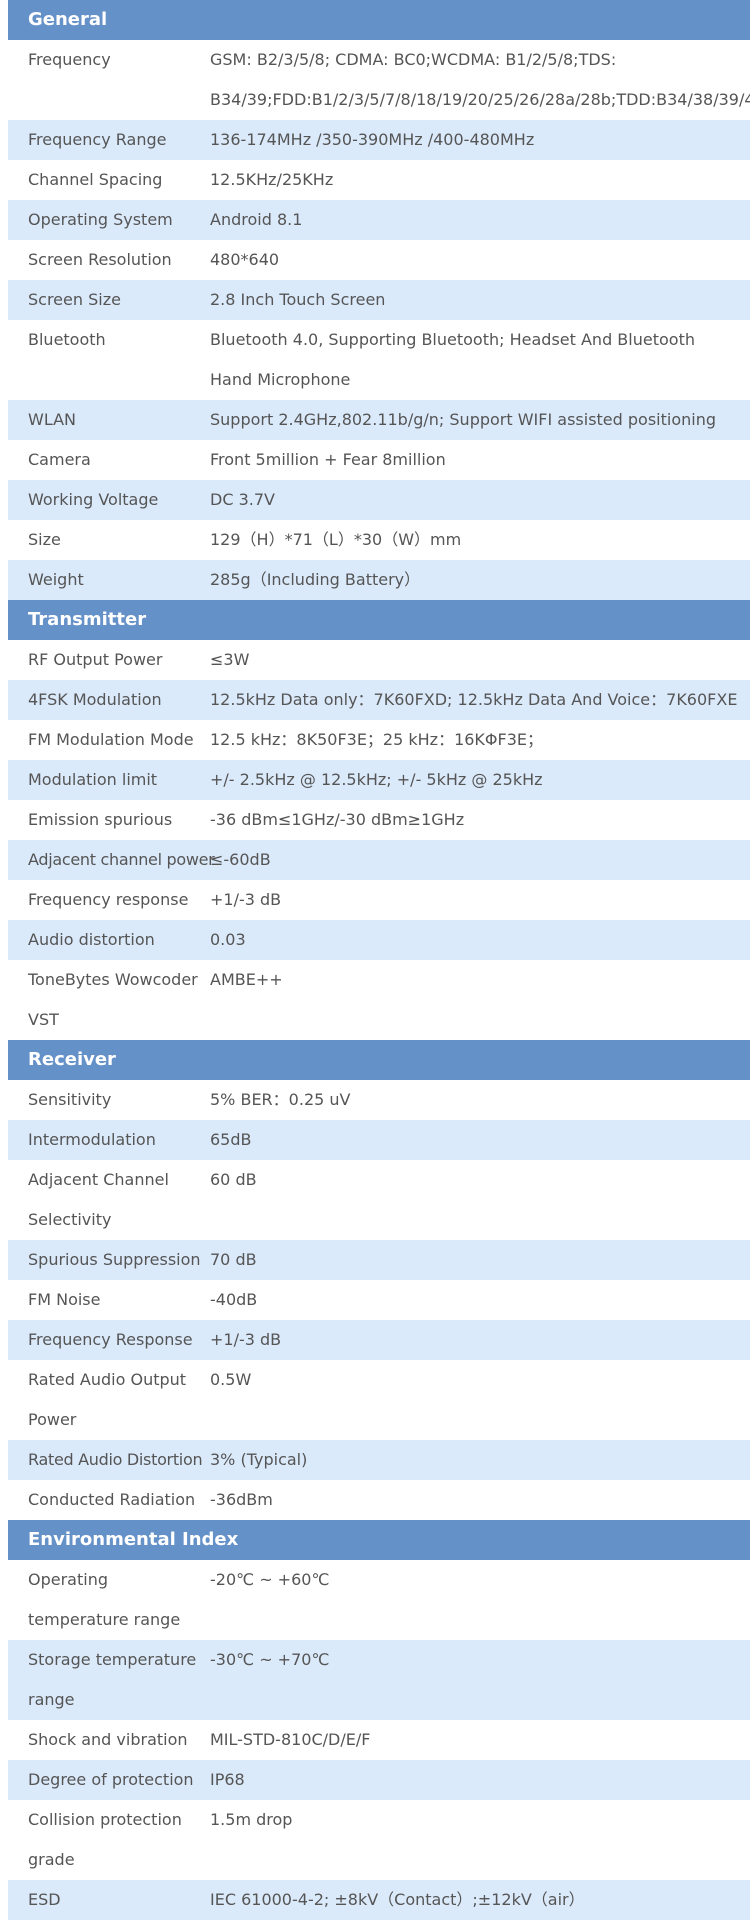  I want to click on spec-label: Screen Size, so click(109, 300).